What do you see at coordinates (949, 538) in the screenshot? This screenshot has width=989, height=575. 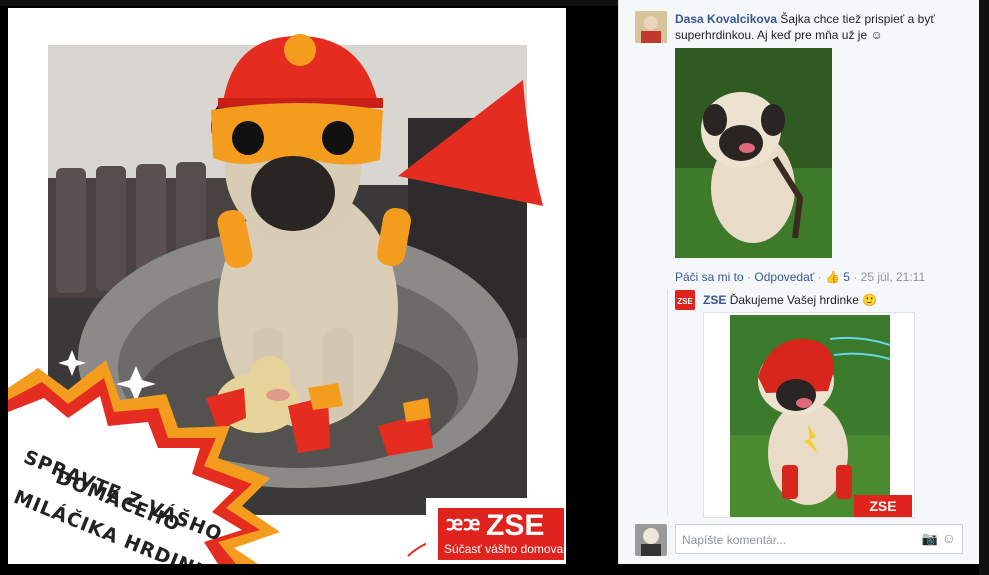 I see `emoji-icon: ☺` at bounding box center [949, 538].